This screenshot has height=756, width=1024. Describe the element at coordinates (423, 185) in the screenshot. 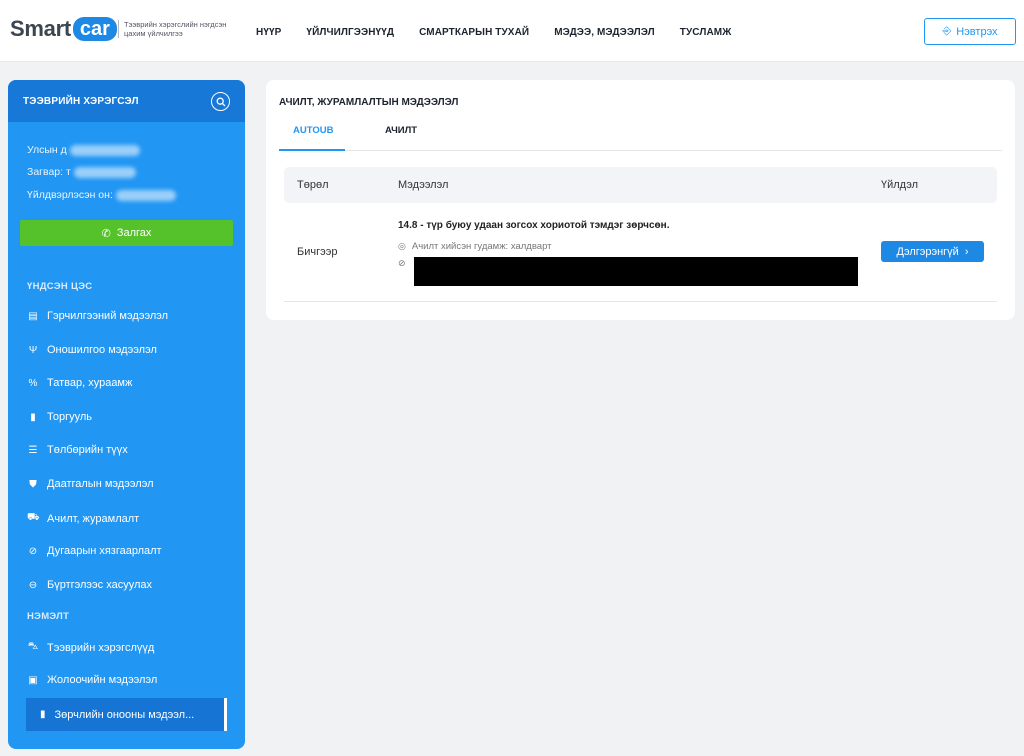

I see `column-header-info: Мэдээлэл` at that location.